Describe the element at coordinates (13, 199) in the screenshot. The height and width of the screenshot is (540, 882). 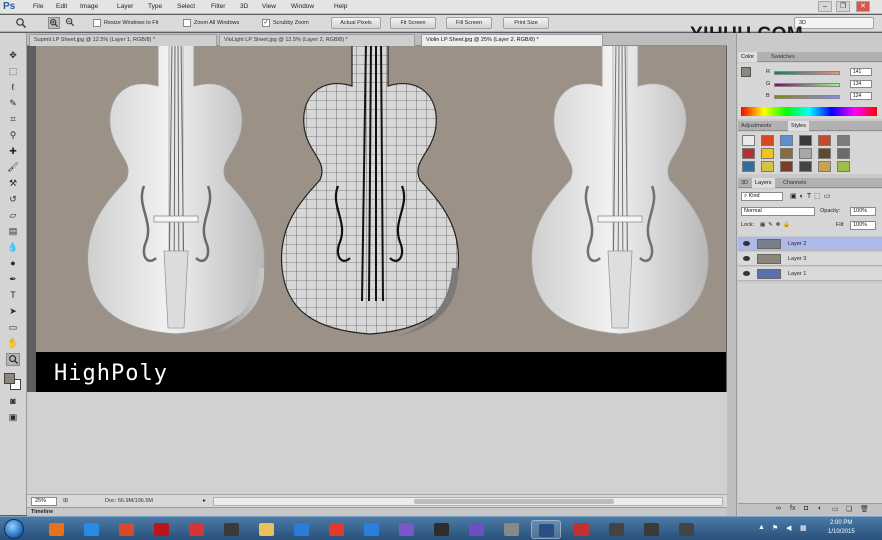
I see `history-brush-tool-icon: ↺` at that location.